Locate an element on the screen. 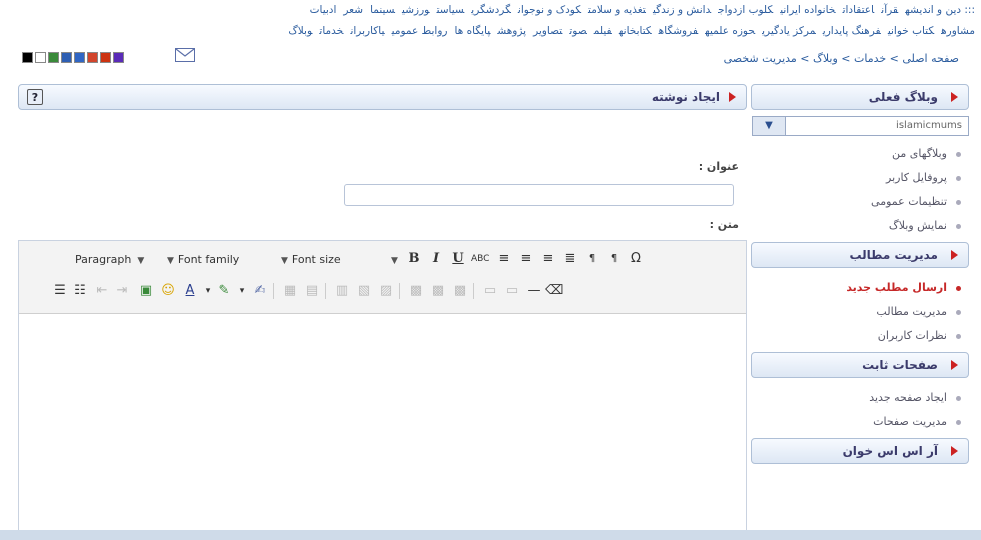 This screenshot has height=540, width=981. underline-icon: U is located at coordinates (458, 259).